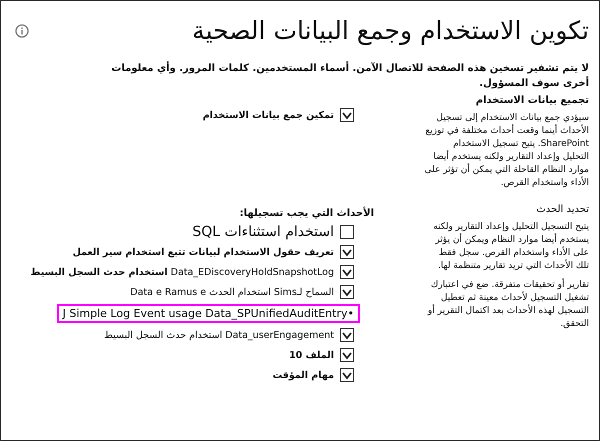 Image resolution: width=600 pixels, height=441 pixels. I want to click on event-label: مهام المؤقت, so click(303, 375).